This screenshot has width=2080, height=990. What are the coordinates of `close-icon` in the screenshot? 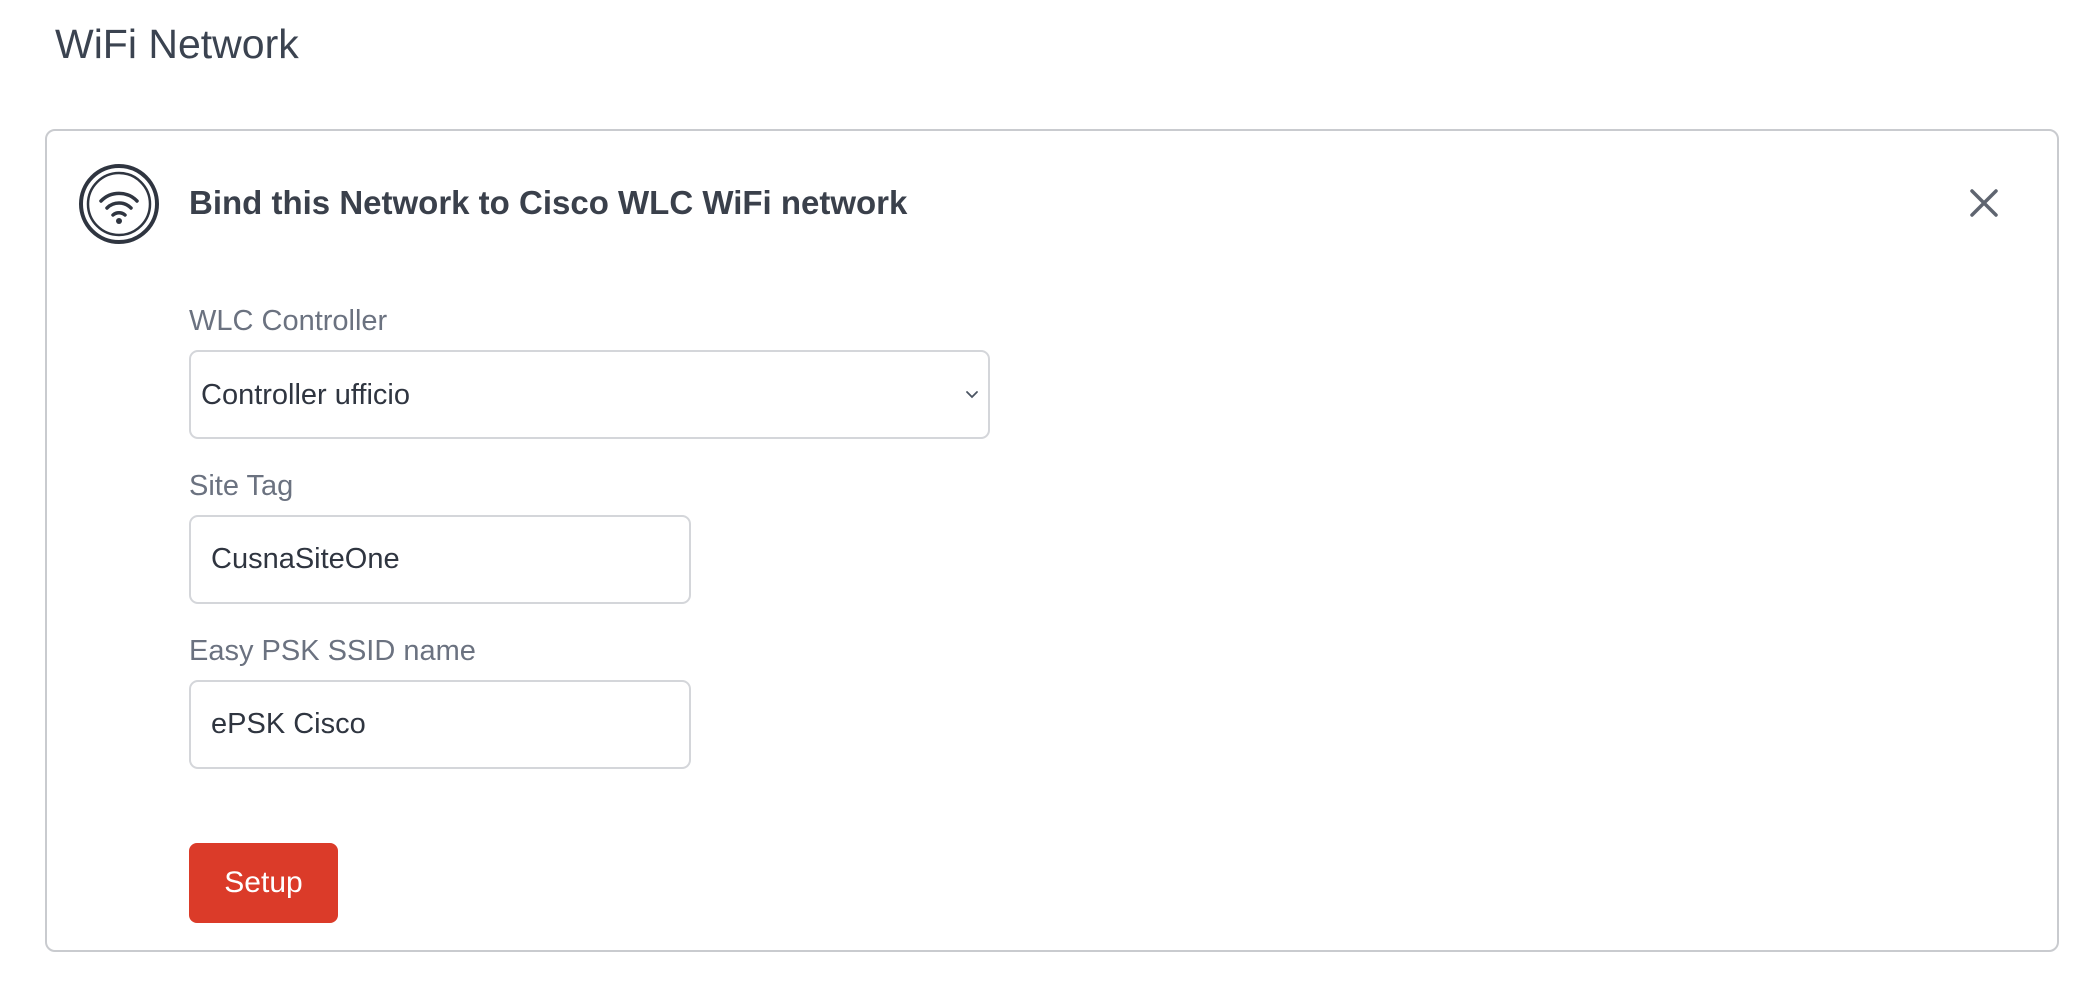 It's located at (1984, 203).